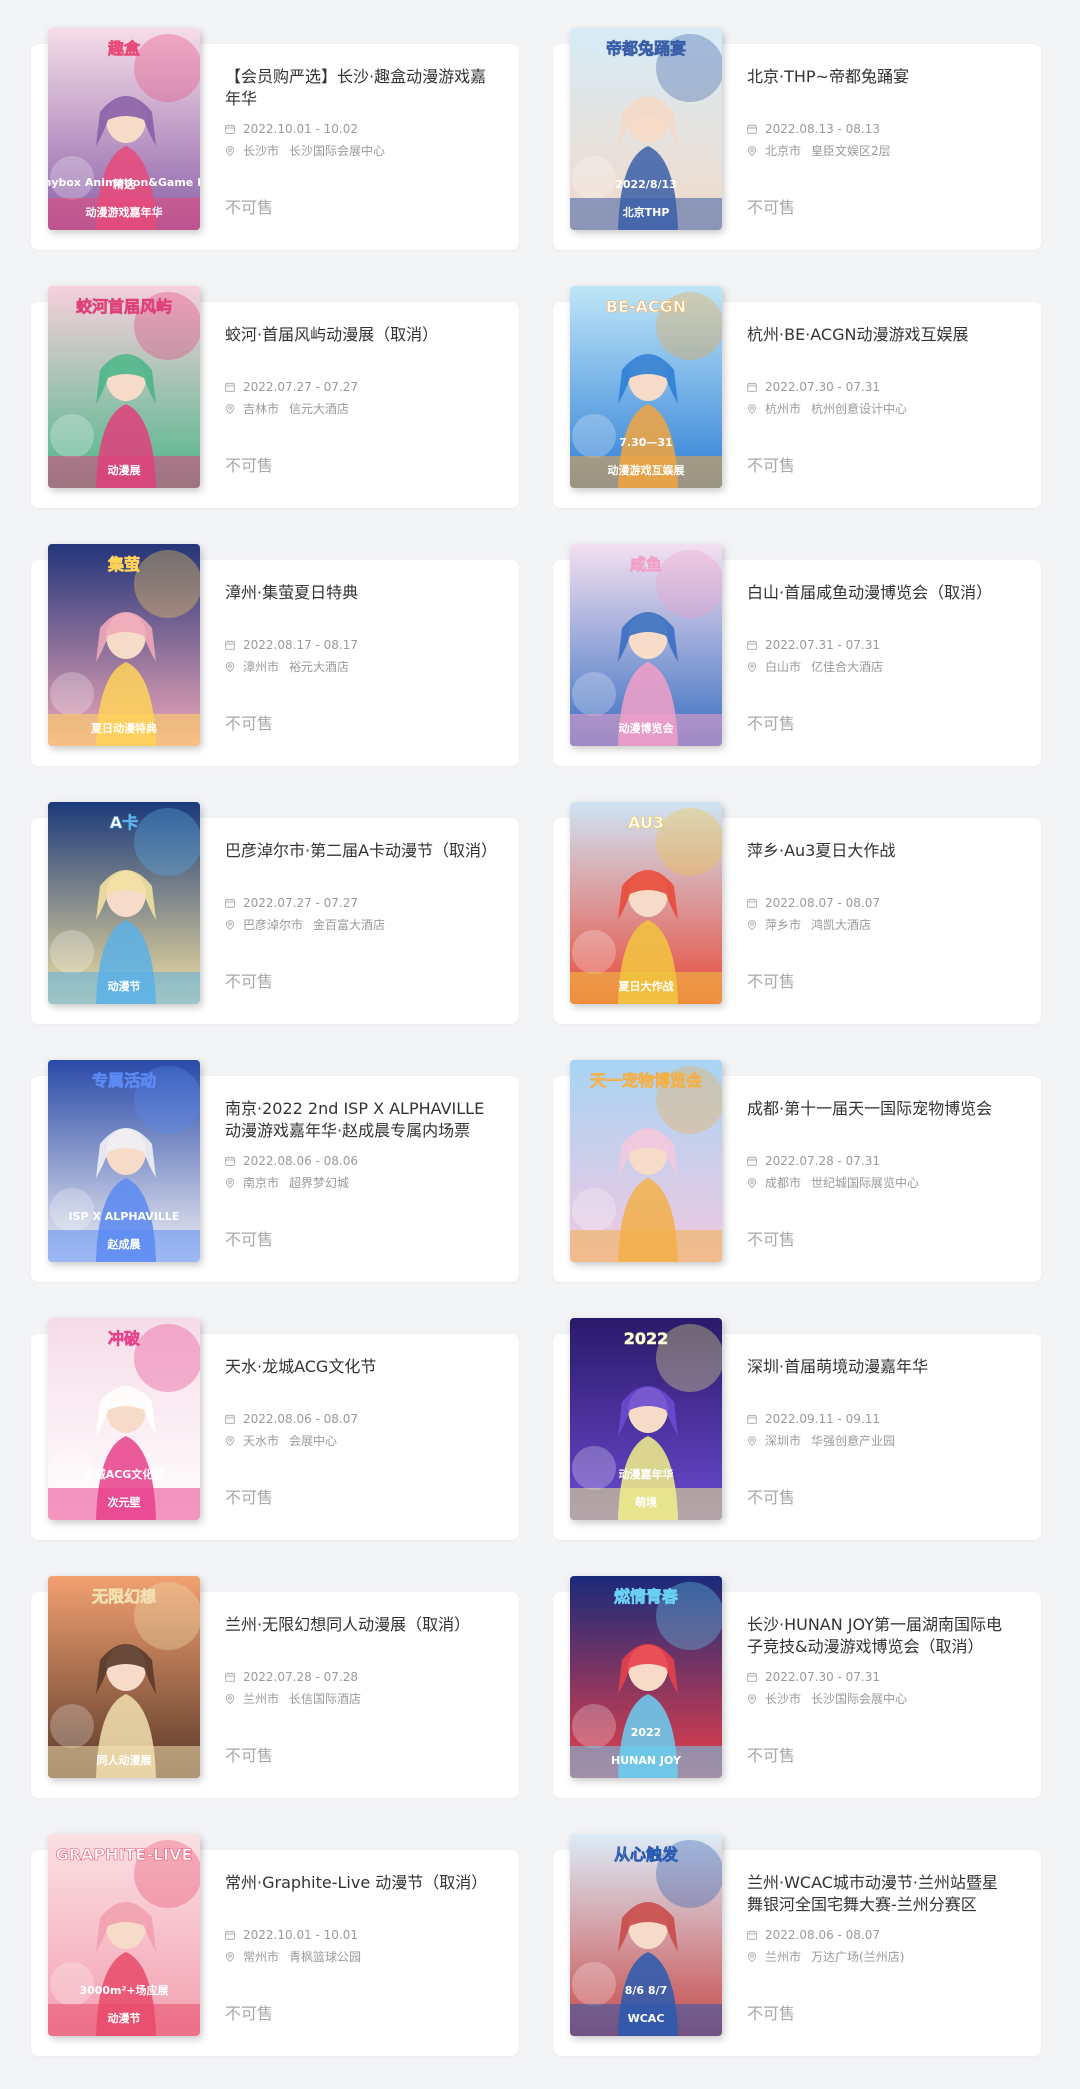  What do you see at coordinates (124, 1161) in the screenshot?
I see `event-poster: 专属活动 赵成晨 ISP X ALPHAVILLE` at bounding box center [124, 1161].